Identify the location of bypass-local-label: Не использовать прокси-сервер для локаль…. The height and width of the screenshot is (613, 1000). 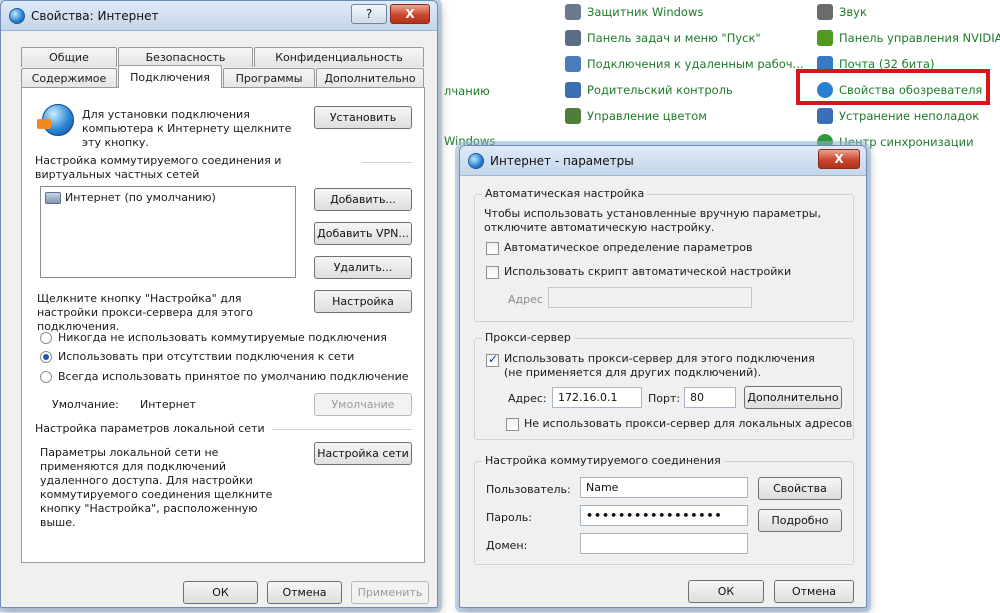
(688, 423).